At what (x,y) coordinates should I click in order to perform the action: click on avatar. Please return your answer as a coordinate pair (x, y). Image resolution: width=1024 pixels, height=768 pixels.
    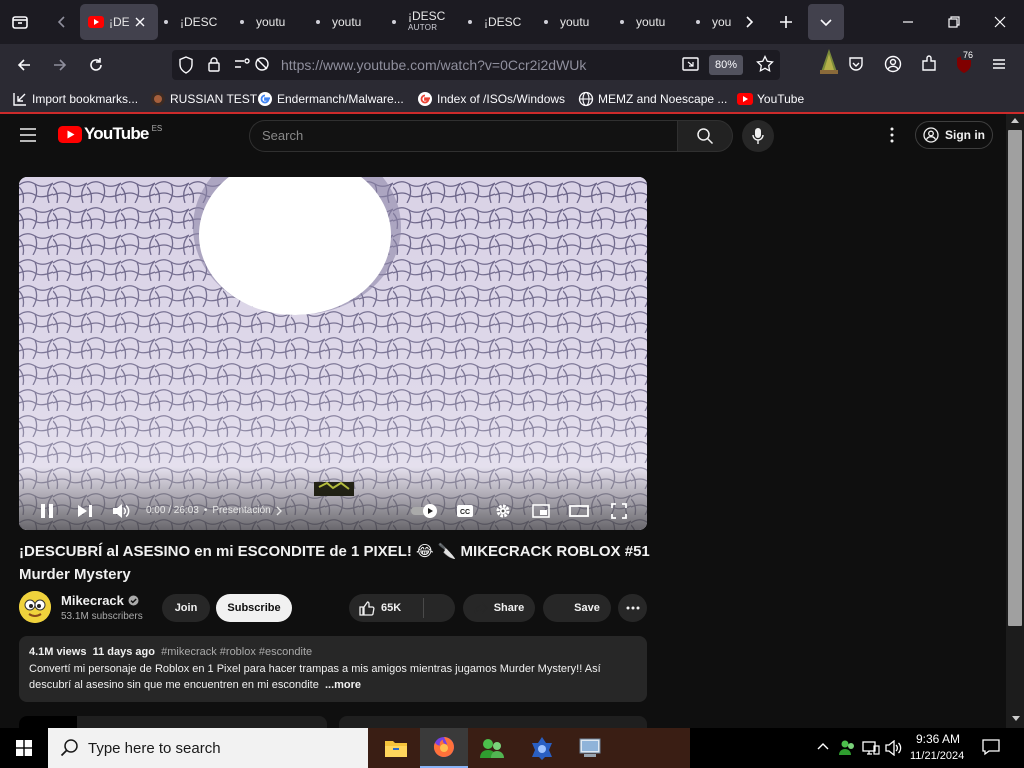
    Looking at the image, I should click on (35, 607).